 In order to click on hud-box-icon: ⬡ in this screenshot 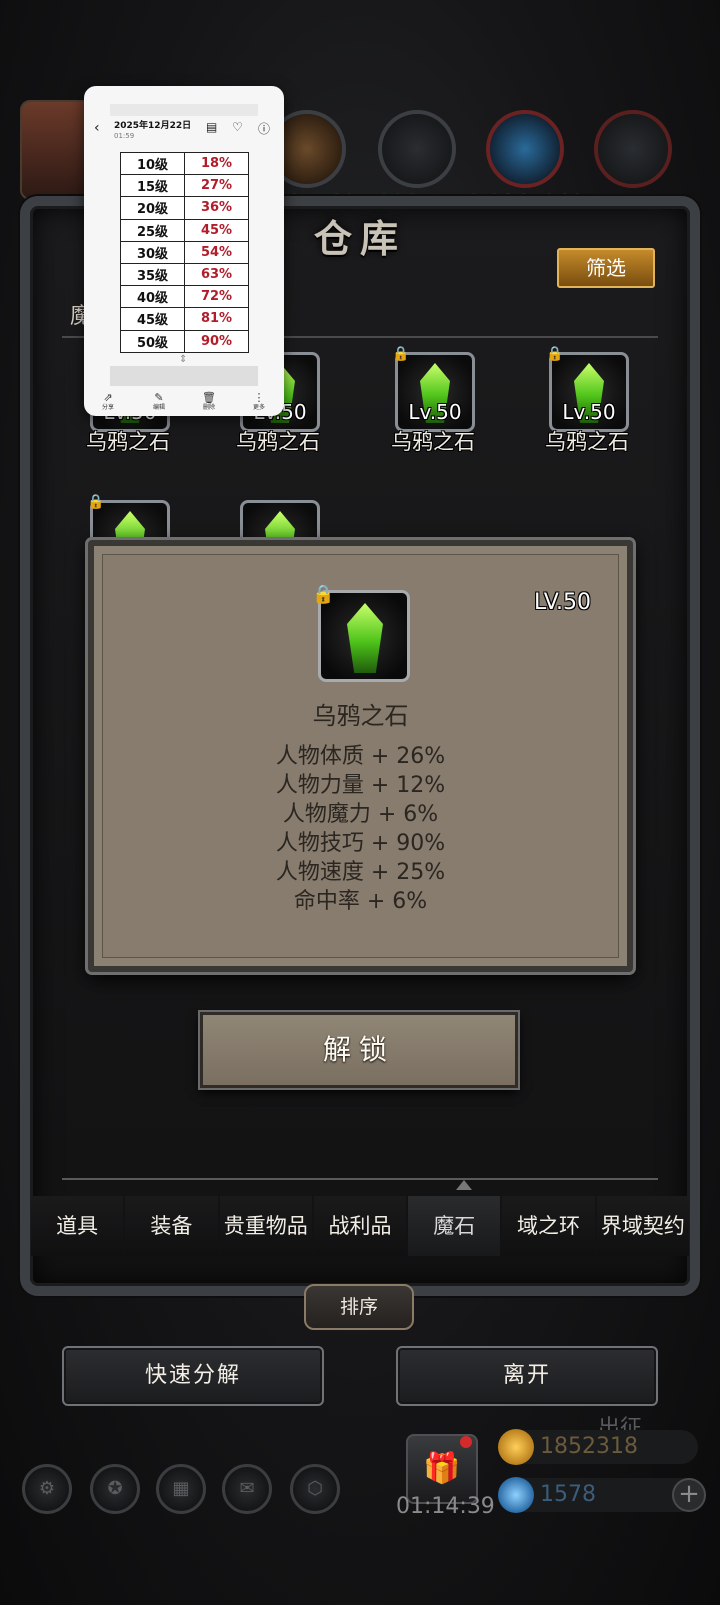, I will do `click(315, 1489)`.